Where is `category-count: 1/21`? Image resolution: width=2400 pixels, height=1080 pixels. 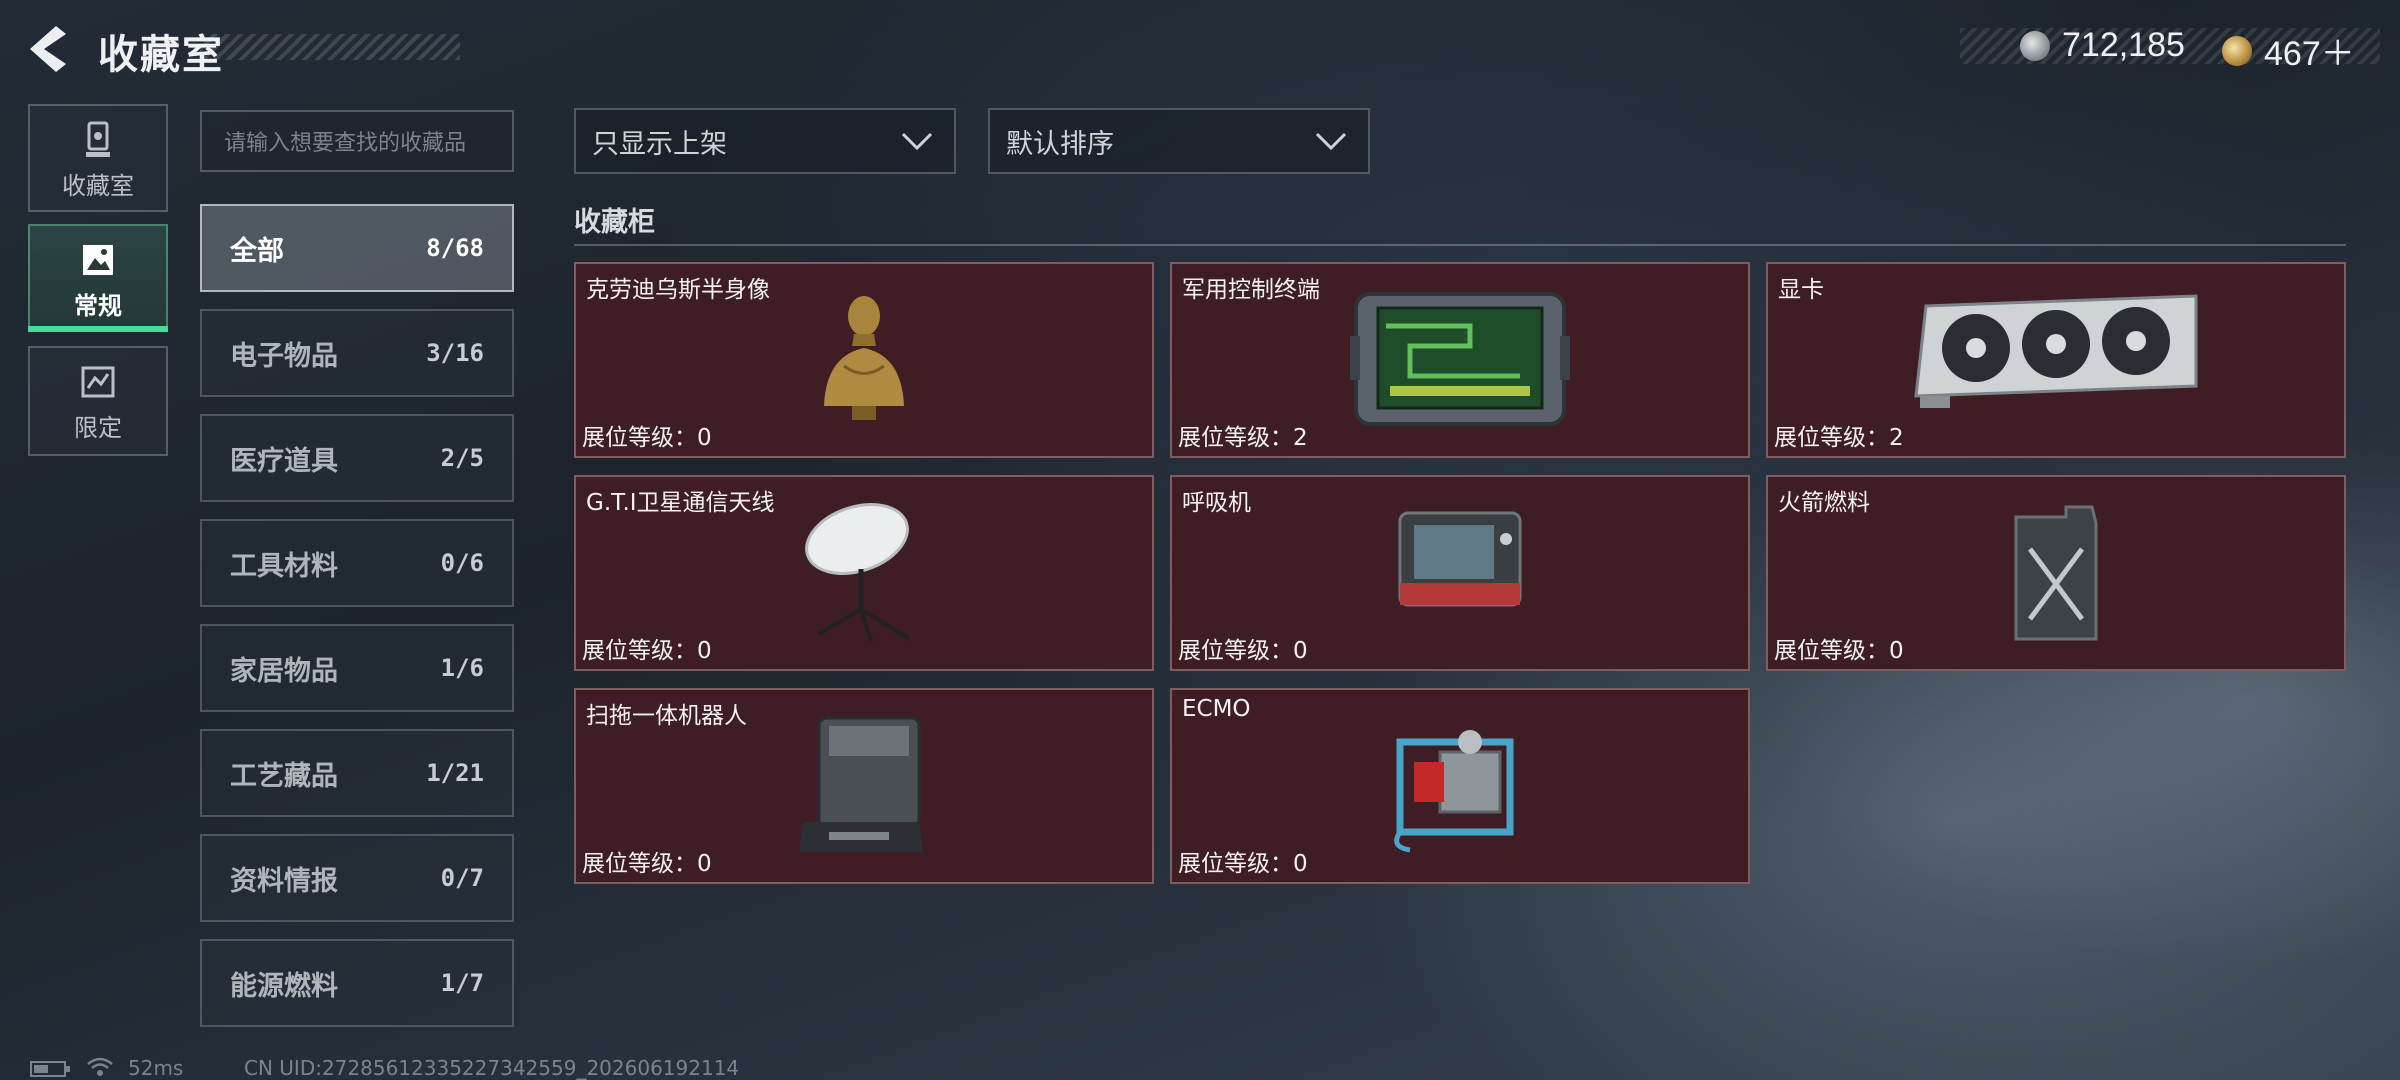
category-count: 1/21 is located at coordinates (455, 773).